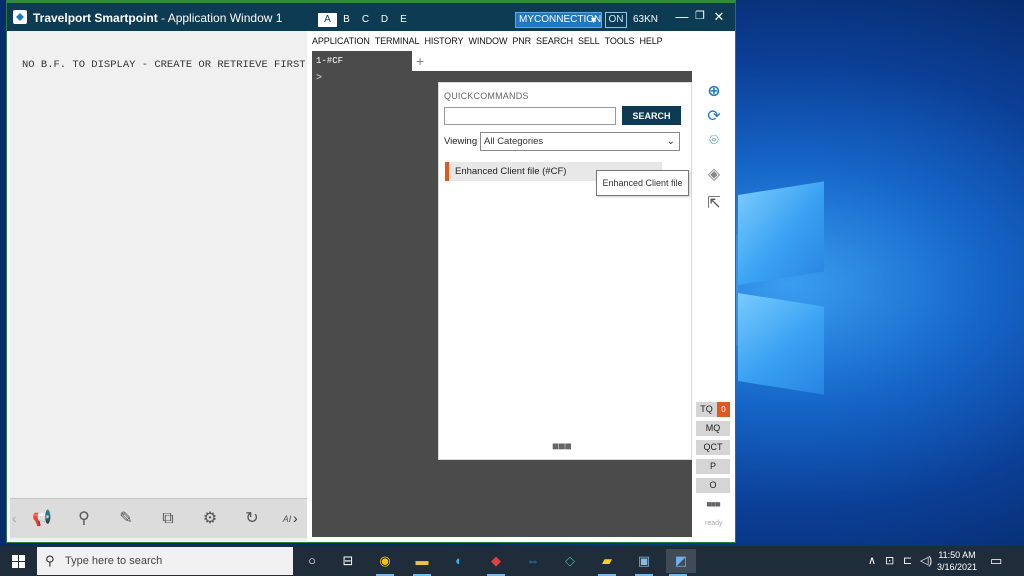  I want to click on taskbar-search: ⚲ Type here to search, so click(165, 561).